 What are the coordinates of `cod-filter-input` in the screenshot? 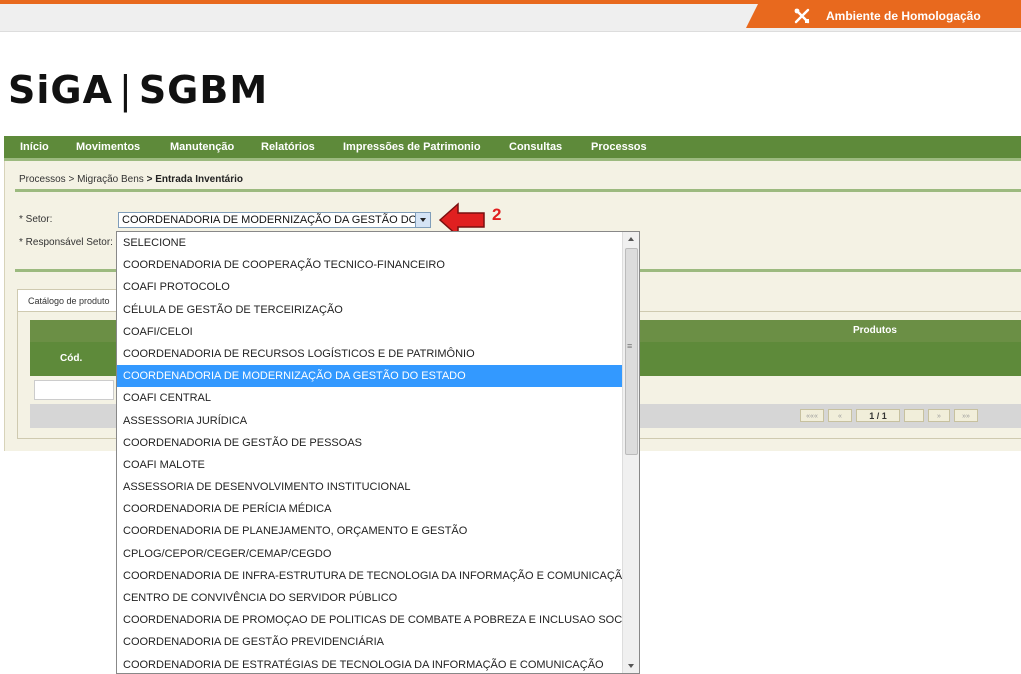 It's located at (74, 390).